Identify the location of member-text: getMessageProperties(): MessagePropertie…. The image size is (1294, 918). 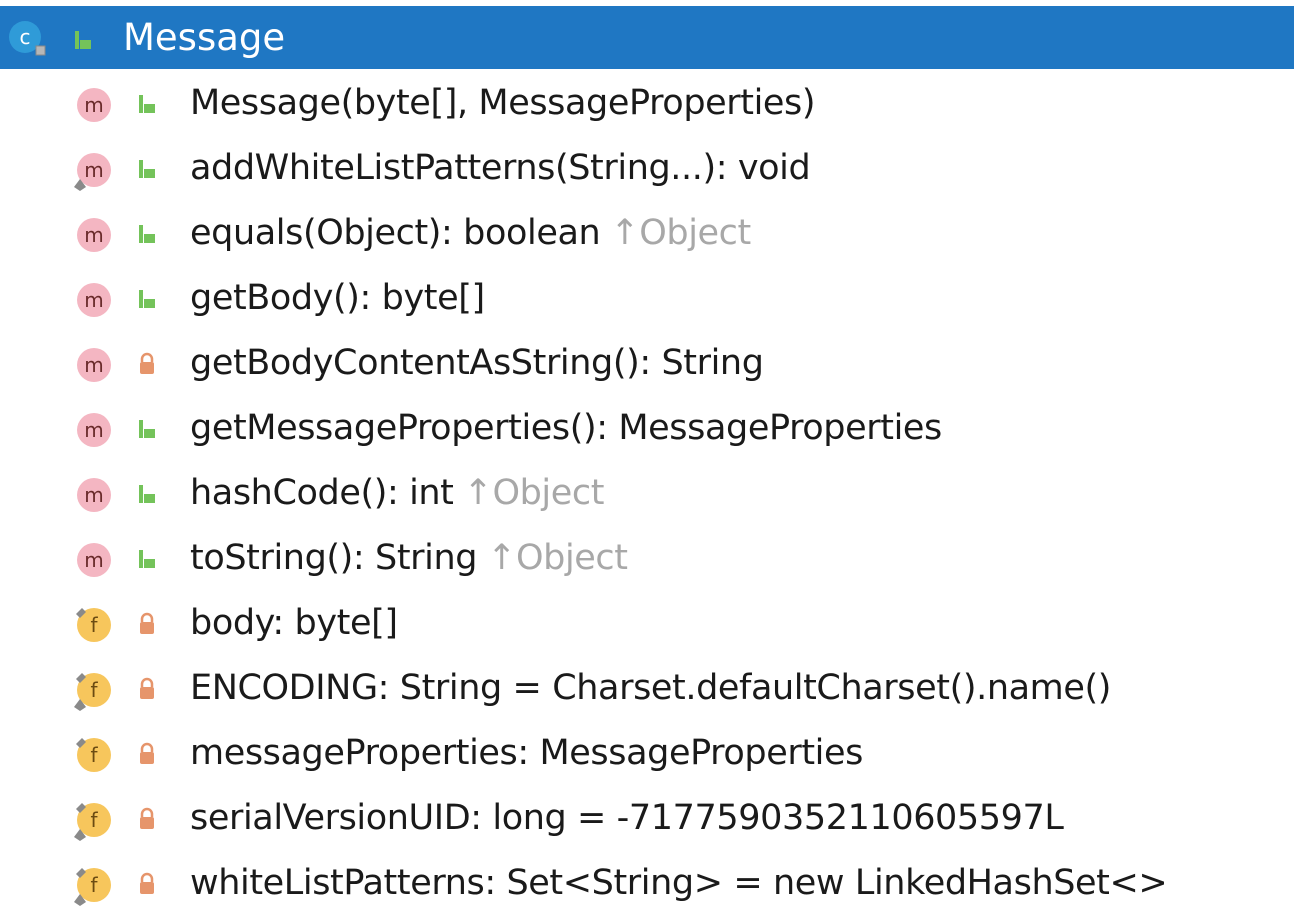
(566, 428).